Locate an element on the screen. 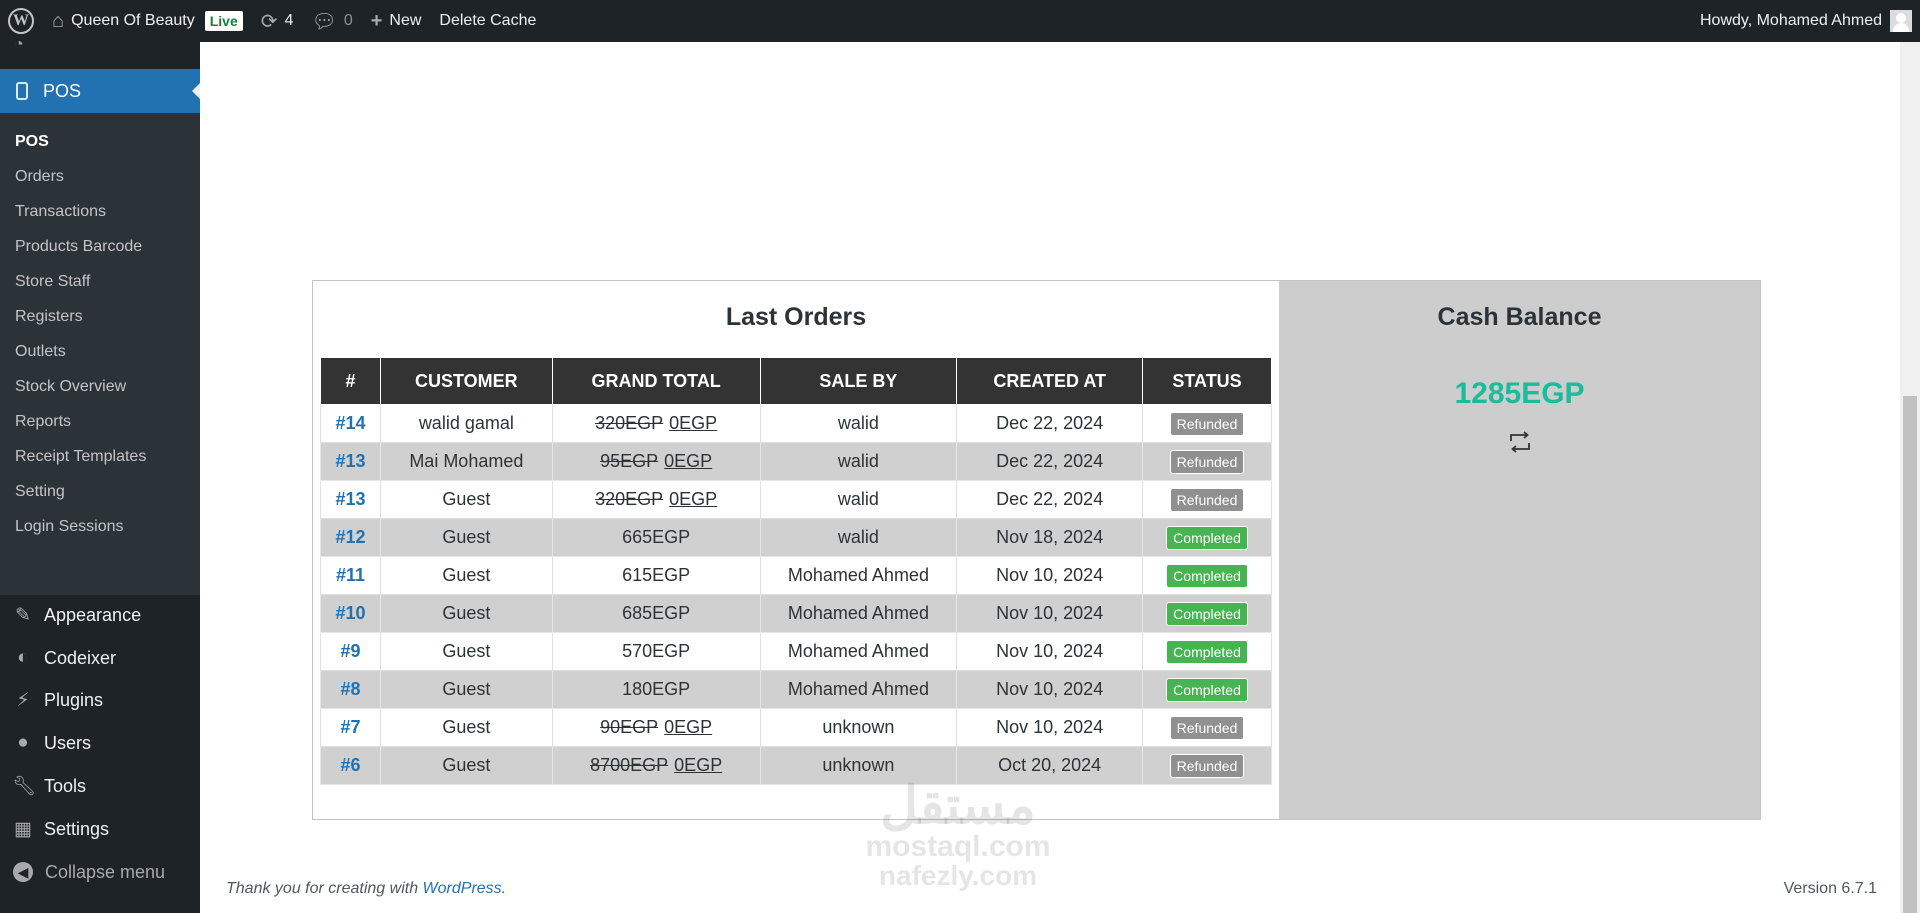  order-id-link: #7 is located at coordinates (350, 727).